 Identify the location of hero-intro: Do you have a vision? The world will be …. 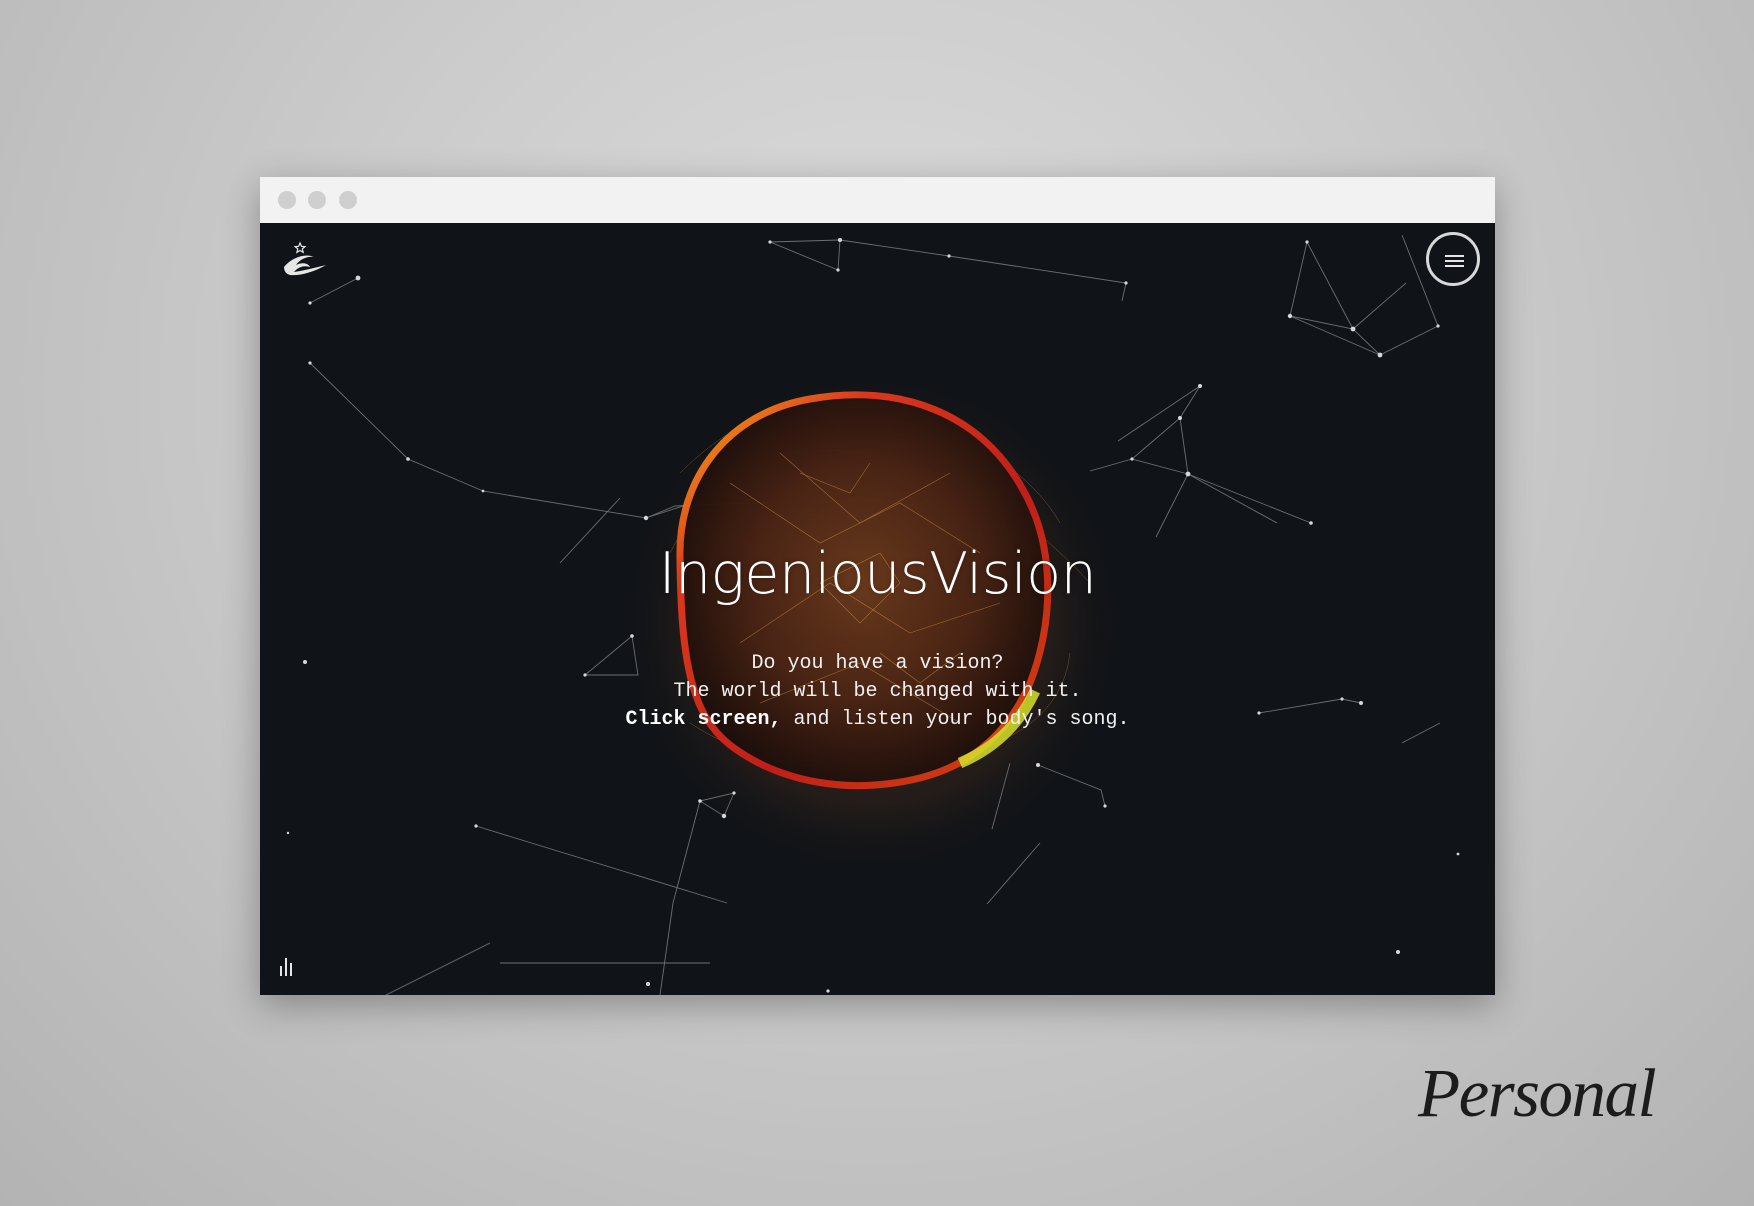
(877, 692).